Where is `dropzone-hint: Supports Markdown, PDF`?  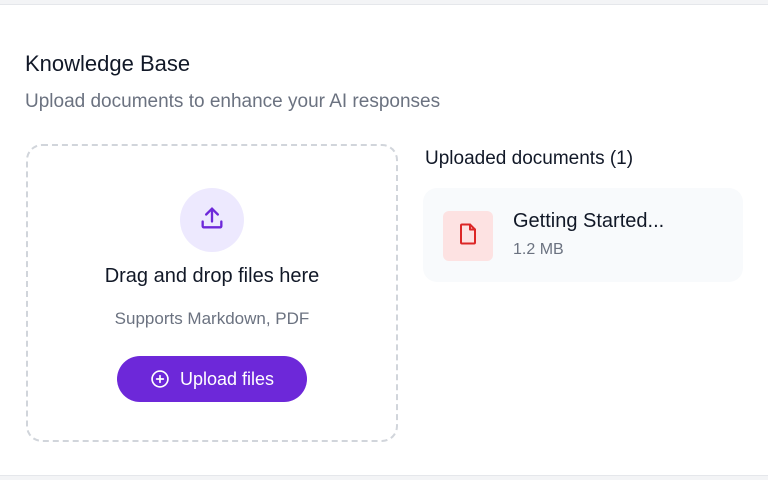
dropzone-hint: Supports Markdown, PDF is located at coordinates (212, 318).